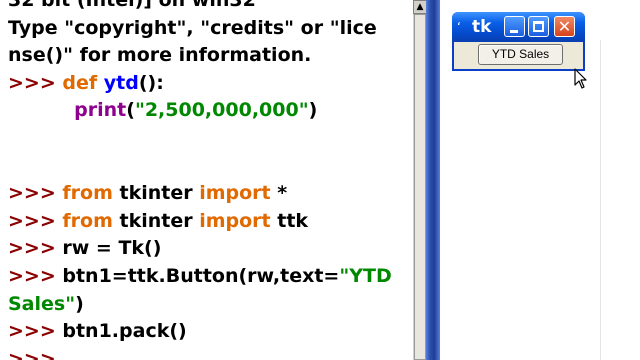  What do you see at coordinates (520, 54) in the screenshot?
I see `ytd-sales-button: YTD Sales` at bounding box center [520, 54].